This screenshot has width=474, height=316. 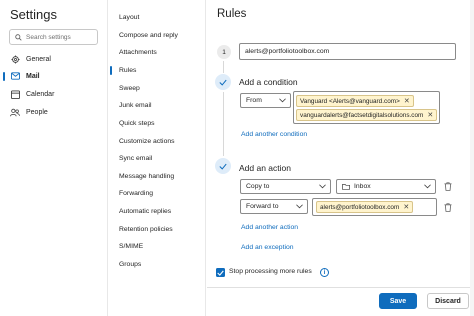 I want to click on menu-item-quick-steps: Quick steps, so click(x=157, y=123).